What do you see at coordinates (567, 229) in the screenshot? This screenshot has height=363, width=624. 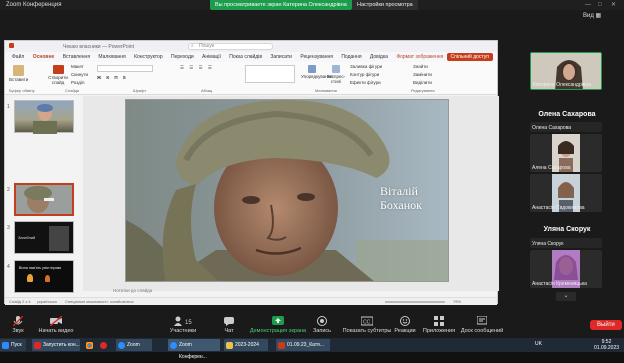 I see `participant-name-large: Уляна Скорук` at bounding box center [567, 229].